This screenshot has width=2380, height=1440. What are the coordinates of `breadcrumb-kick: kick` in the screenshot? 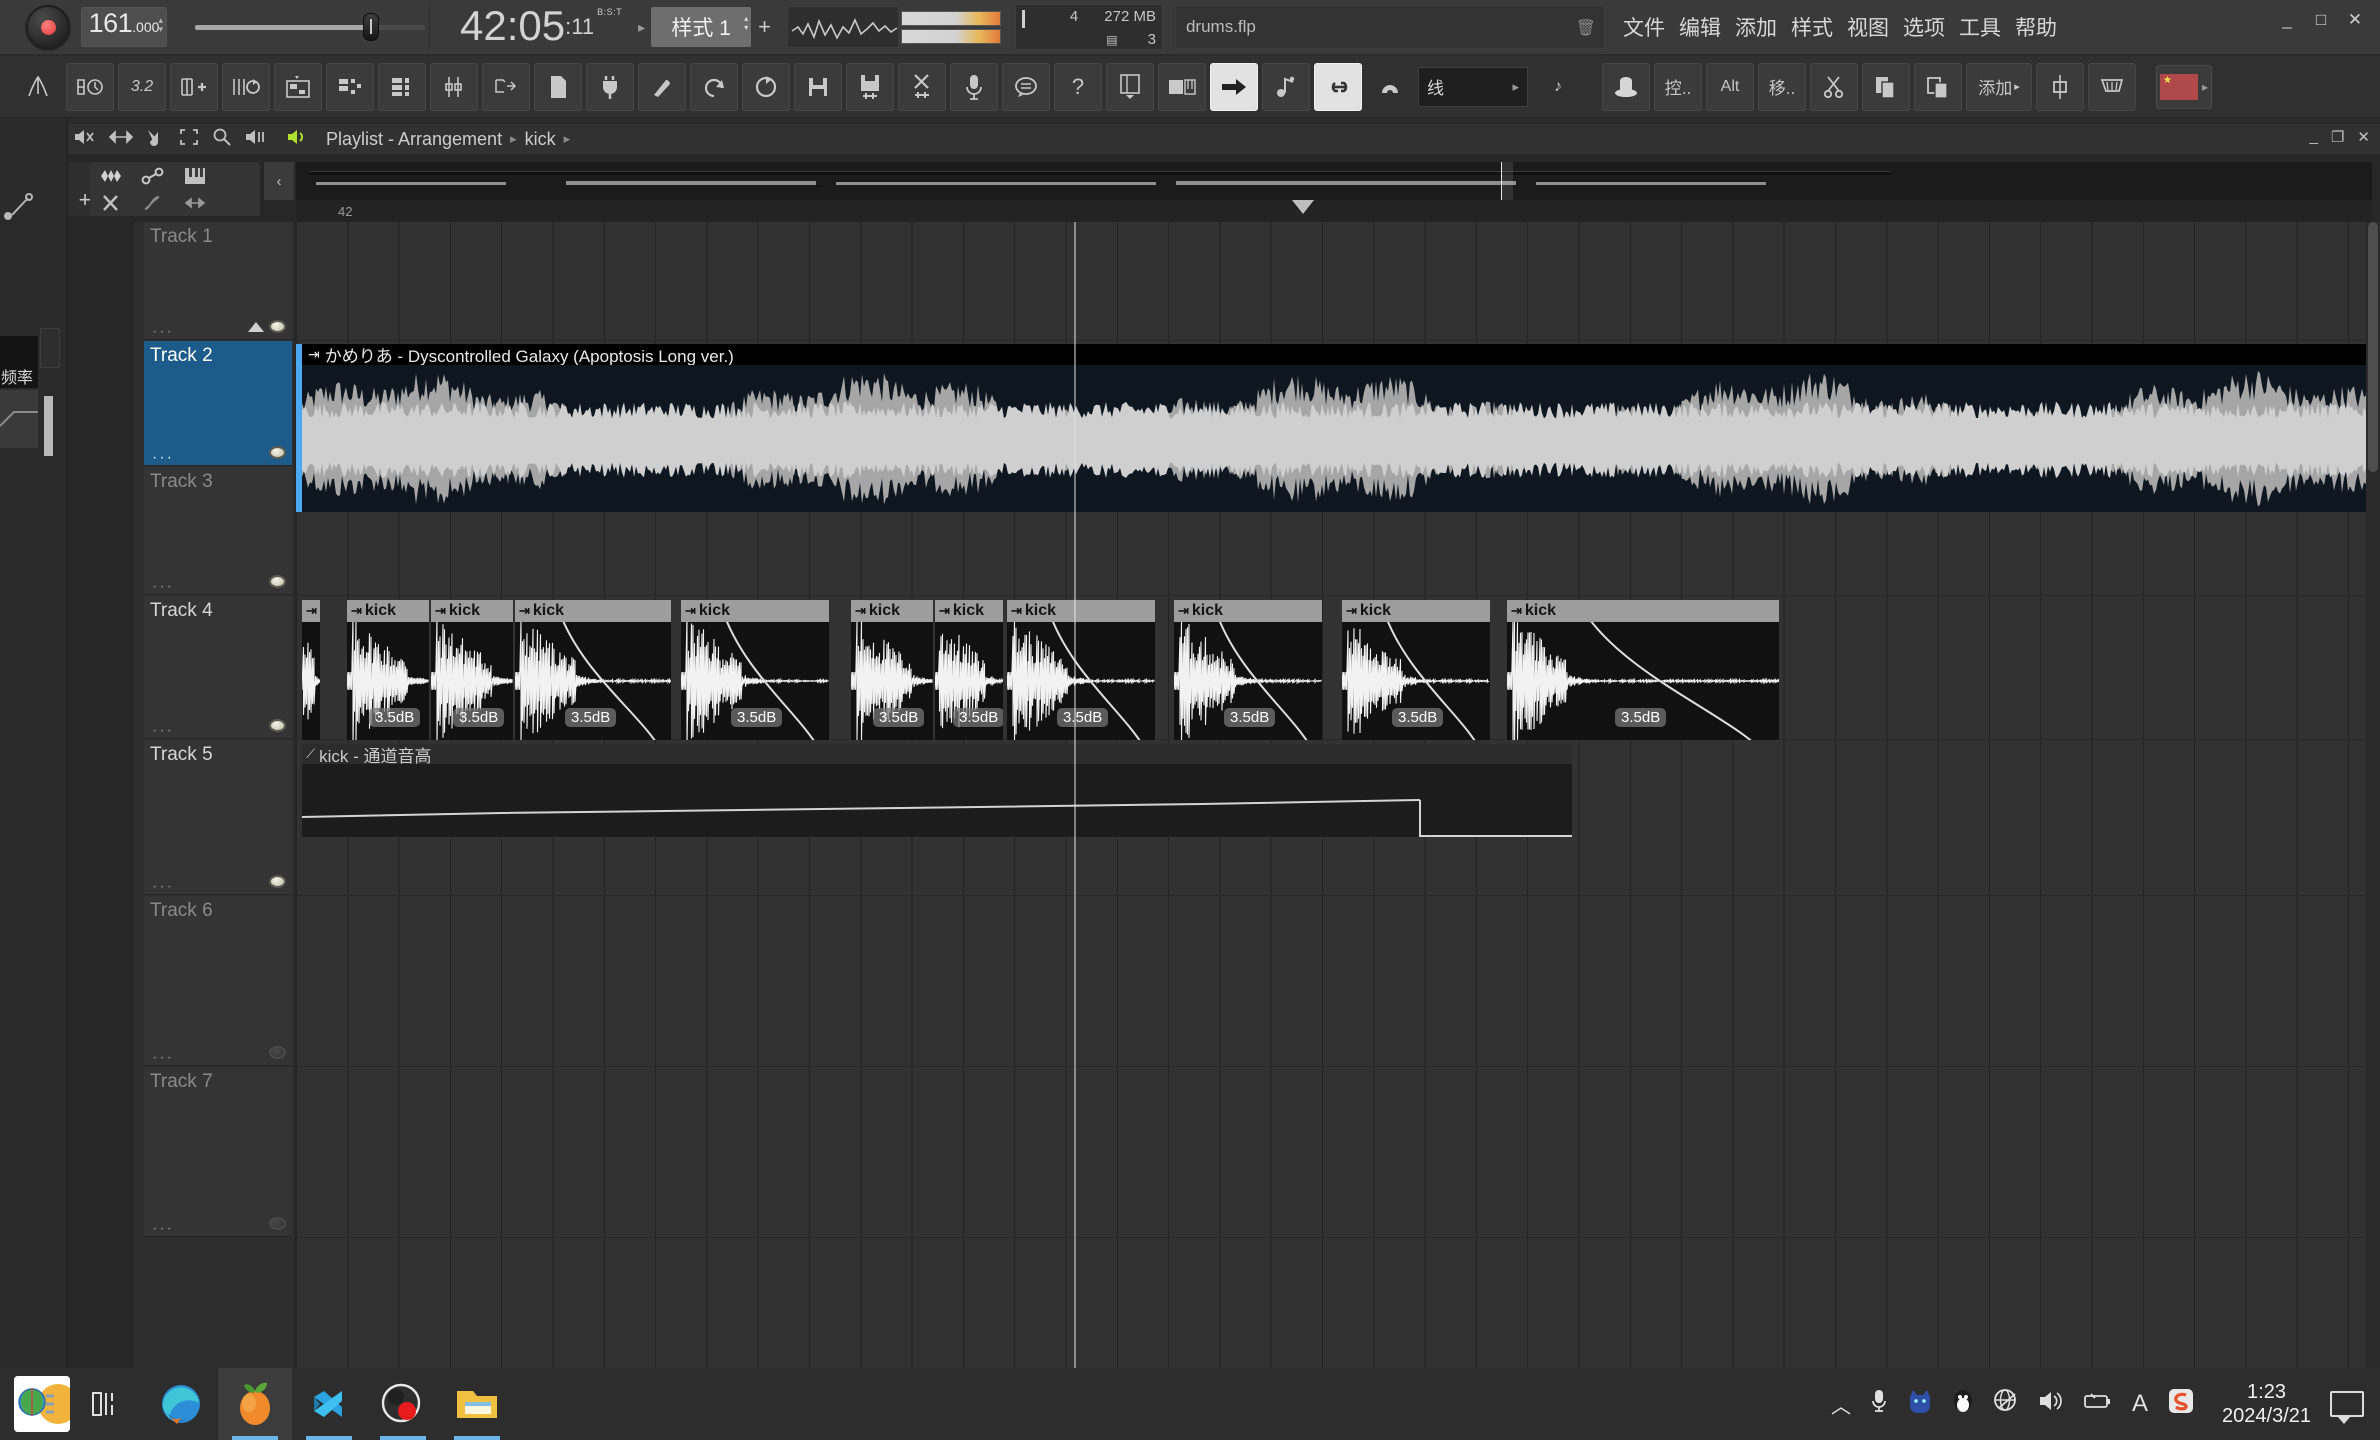 It's located at (540, 139).